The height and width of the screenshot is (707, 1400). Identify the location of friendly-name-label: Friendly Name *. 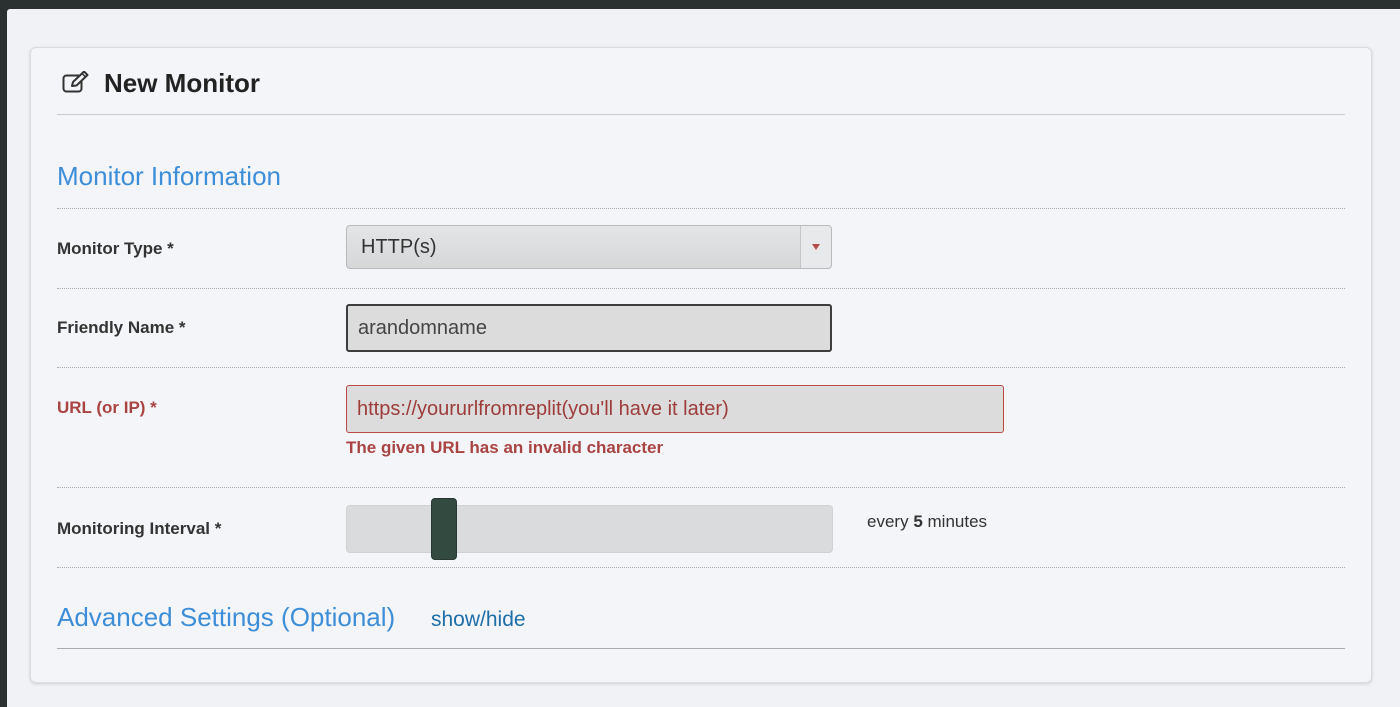
(121, 327).